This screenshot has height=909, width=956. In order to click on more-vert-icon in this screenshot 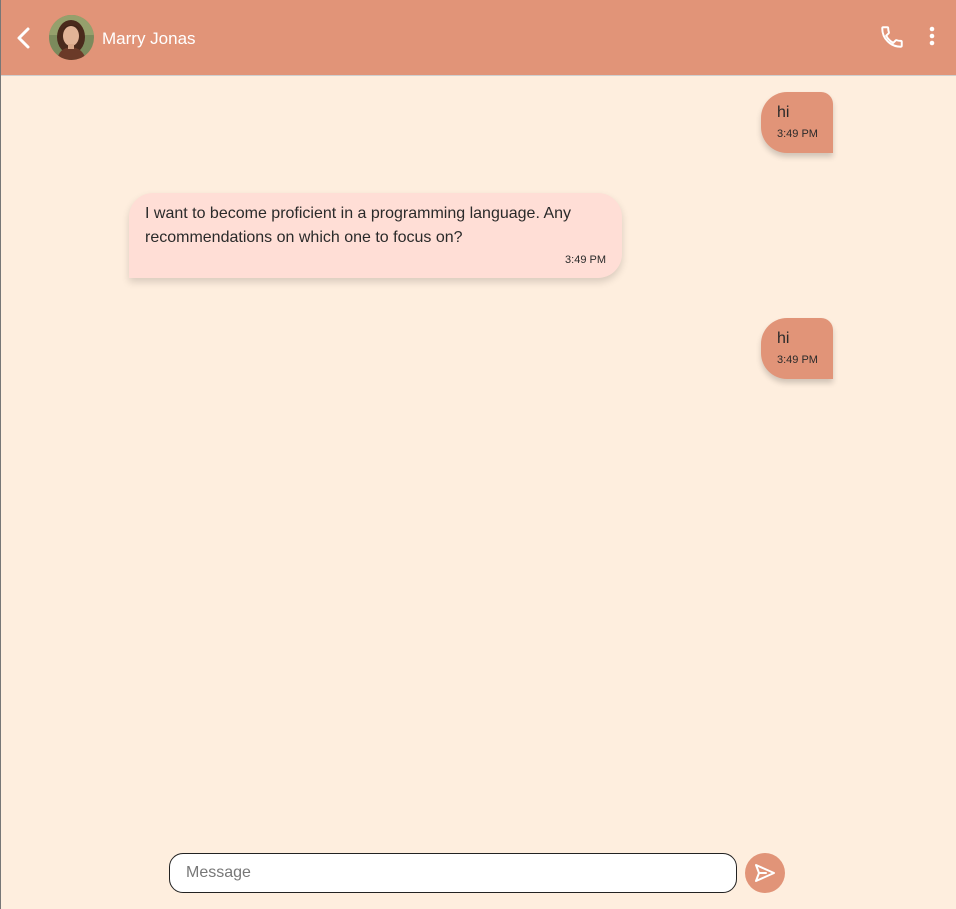, I will do `click(932, 36)`.